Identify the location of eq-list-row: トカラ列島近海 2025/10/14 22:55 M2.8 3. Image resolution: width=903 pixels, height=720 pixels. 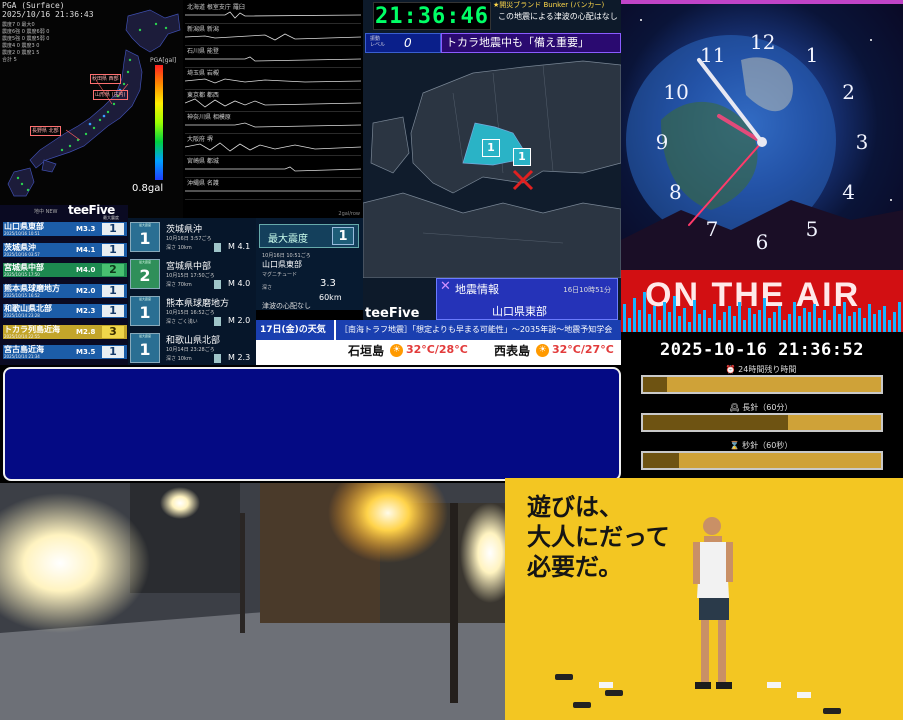
(65, 331).